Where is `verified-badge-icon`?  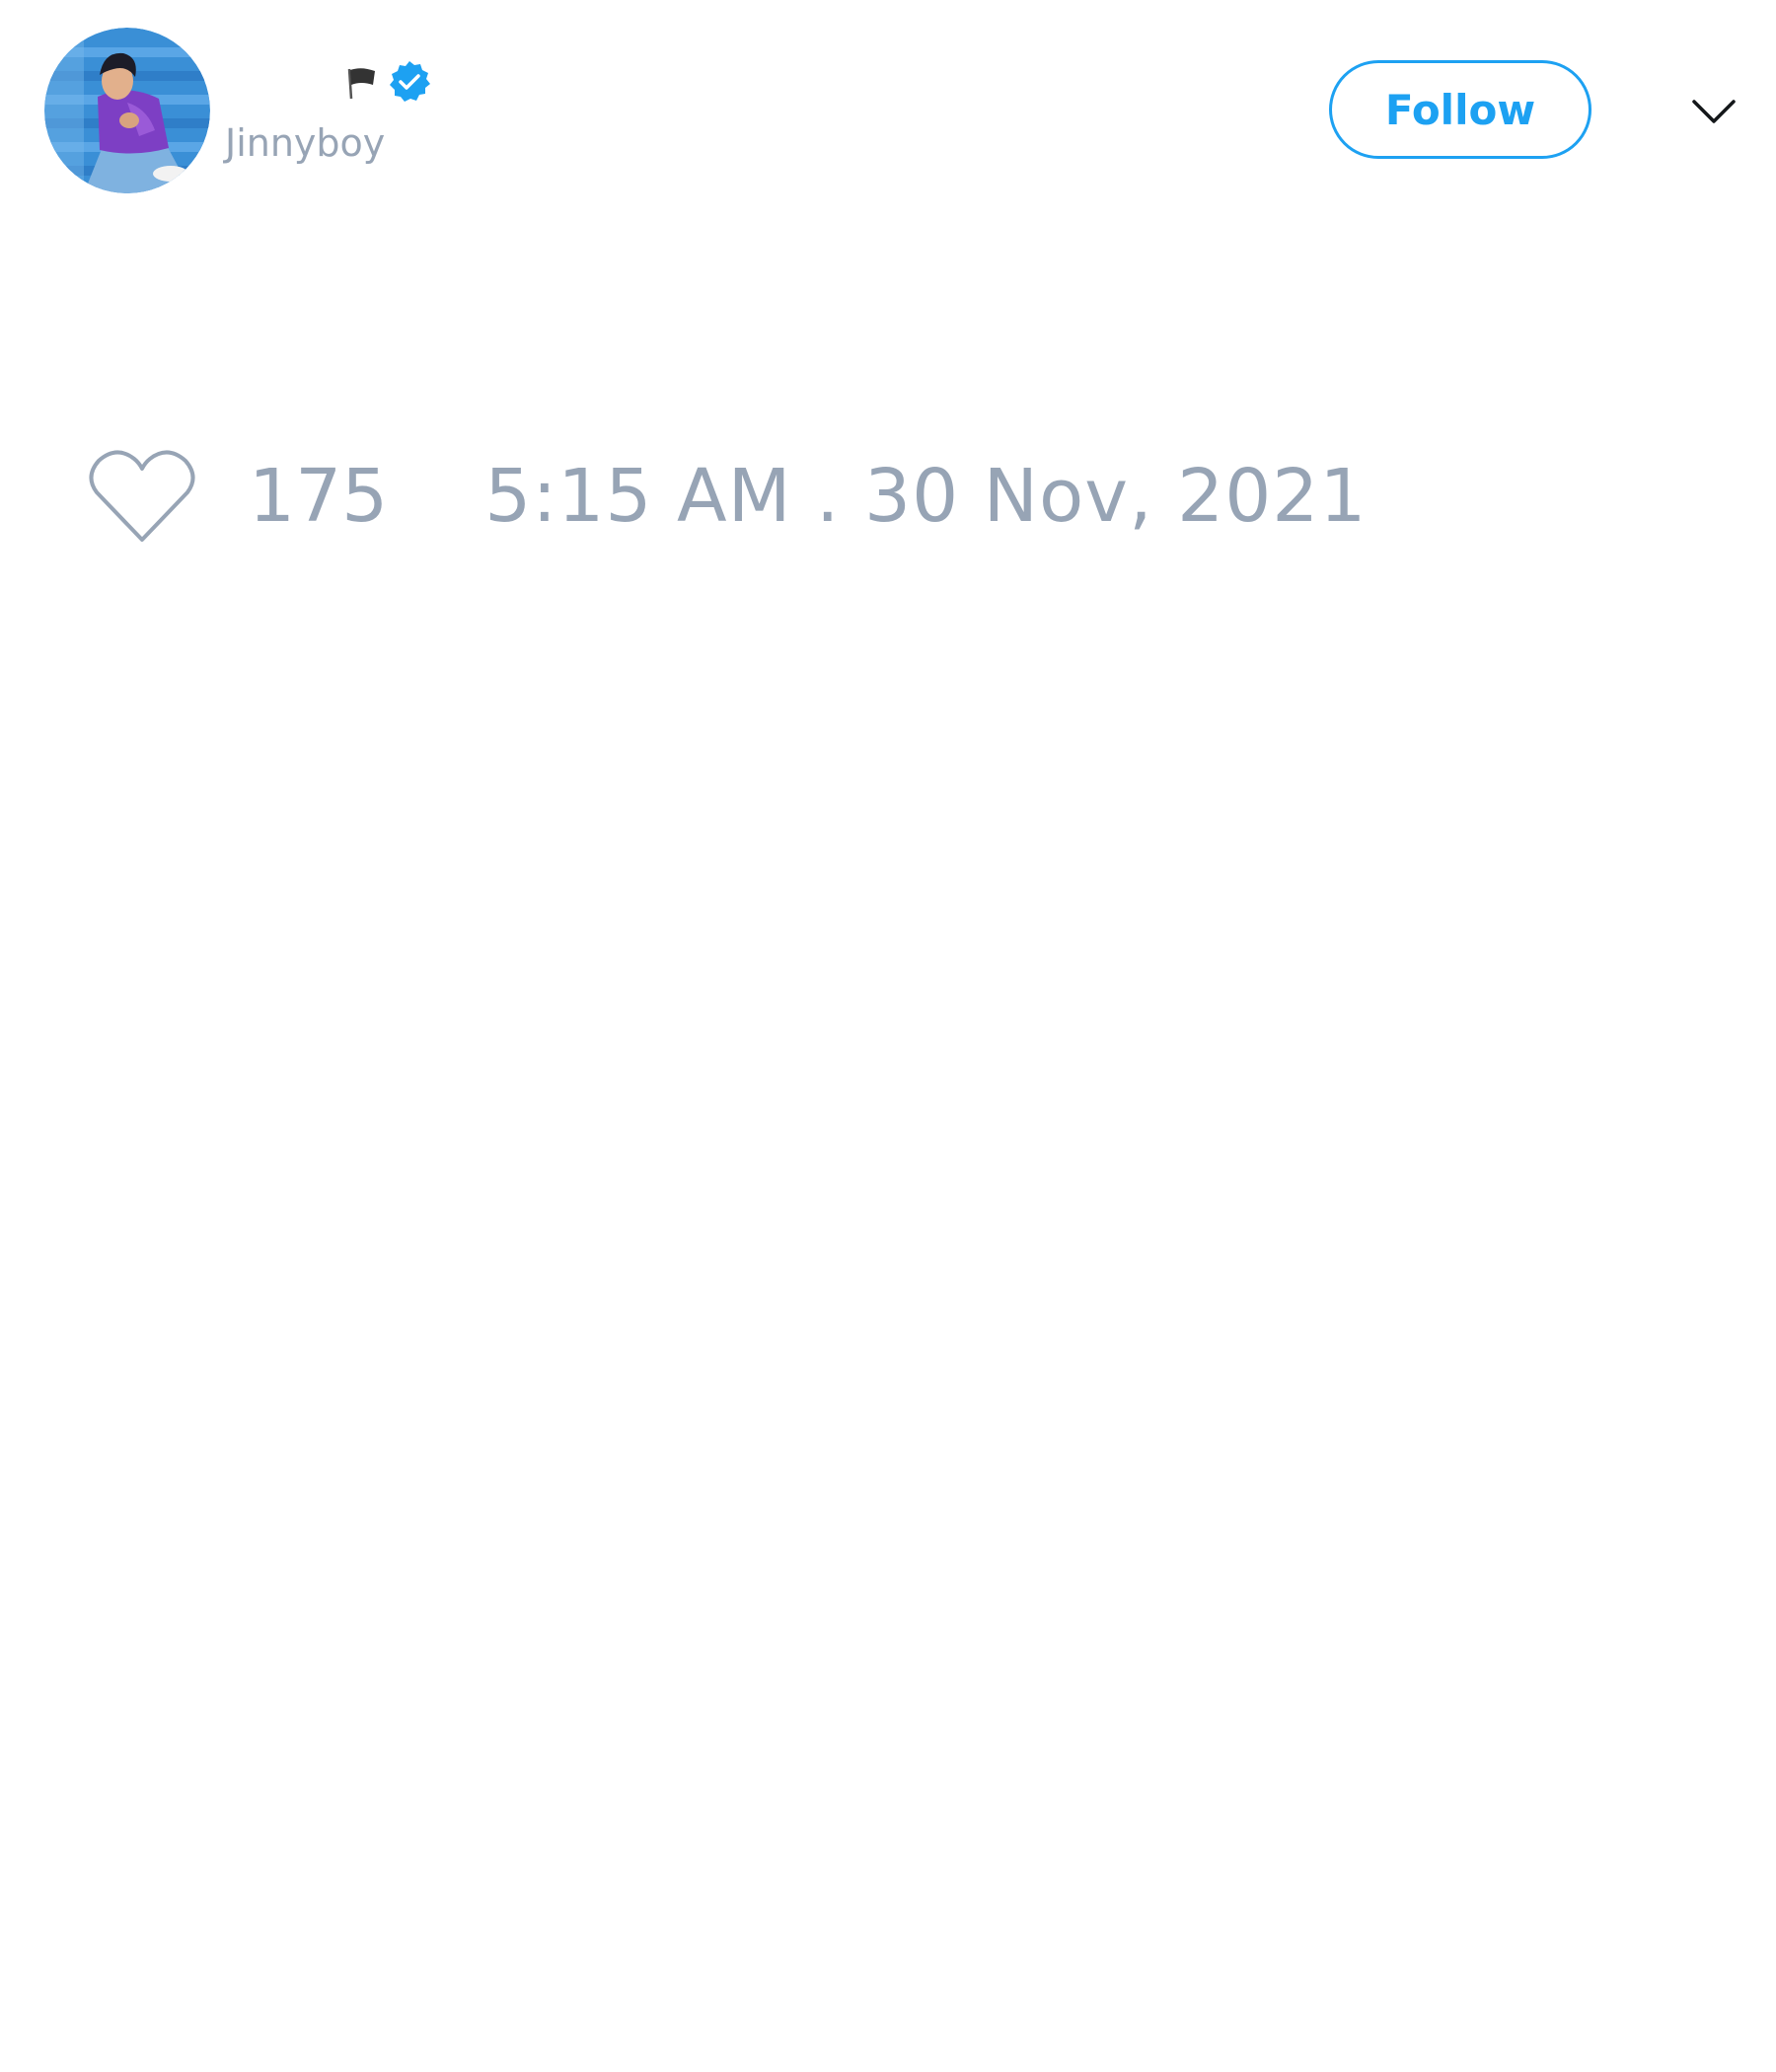
verified-badge-icon is located at coordinates (410, 81).